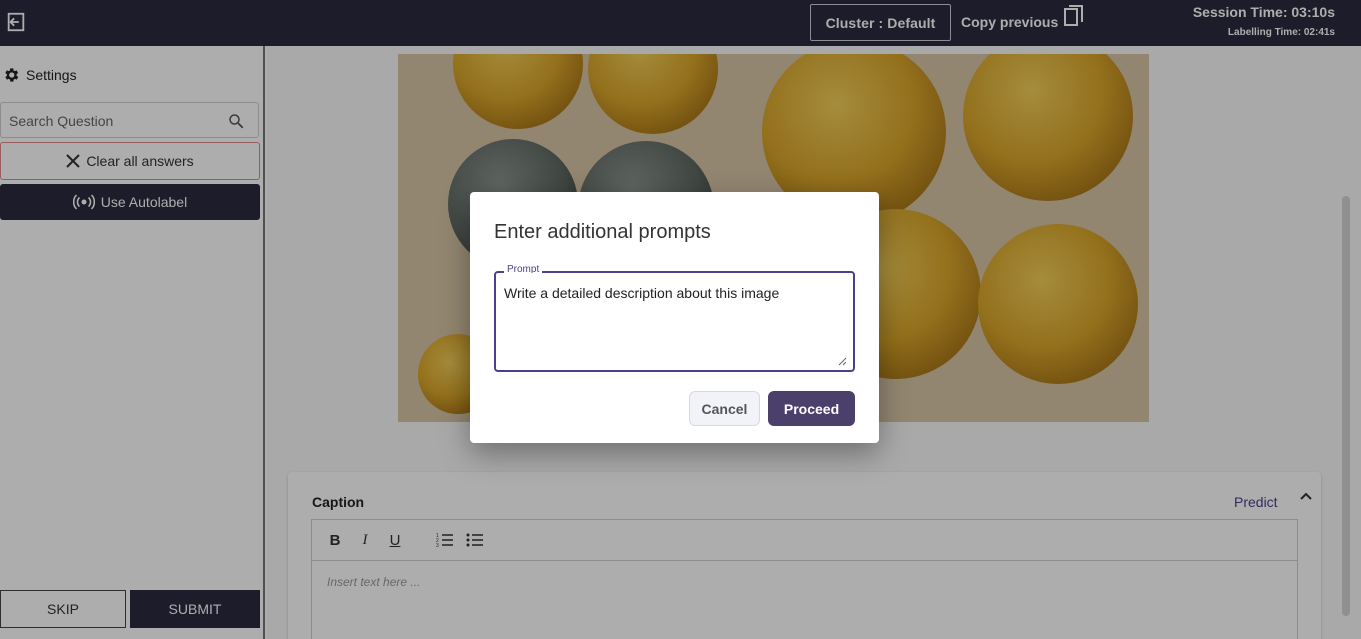 This screenshot has width=1361, height=639. I want to click on resize-handle-icon, so click(842, 361).